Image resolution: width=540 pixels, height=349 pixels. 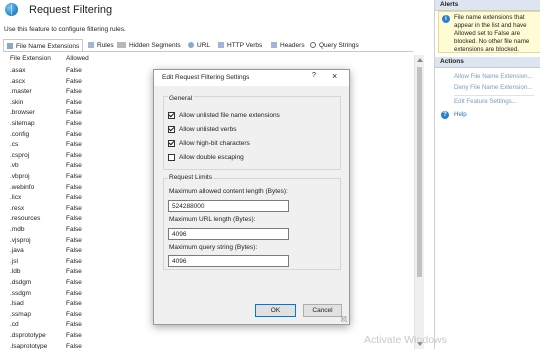 What do you see at coordinates (275, 310) in the screenshot?
I see `ok-button: OK` at bounding box center [275, 310].